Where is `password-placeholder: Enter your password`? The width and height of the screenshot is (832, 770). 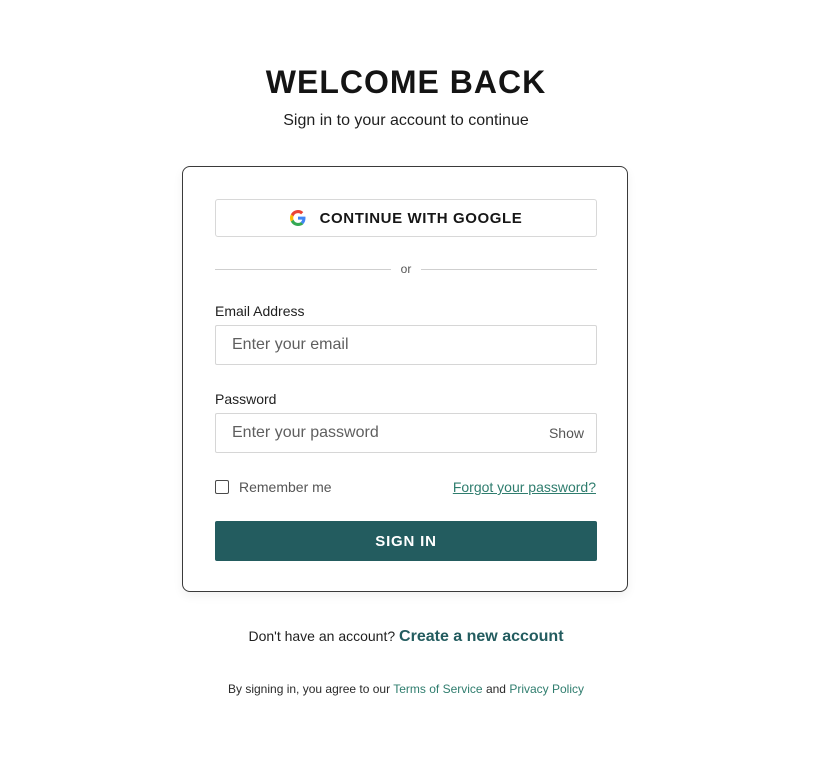 password-placeholder: Enter your password is located at coordinates (305, 432).